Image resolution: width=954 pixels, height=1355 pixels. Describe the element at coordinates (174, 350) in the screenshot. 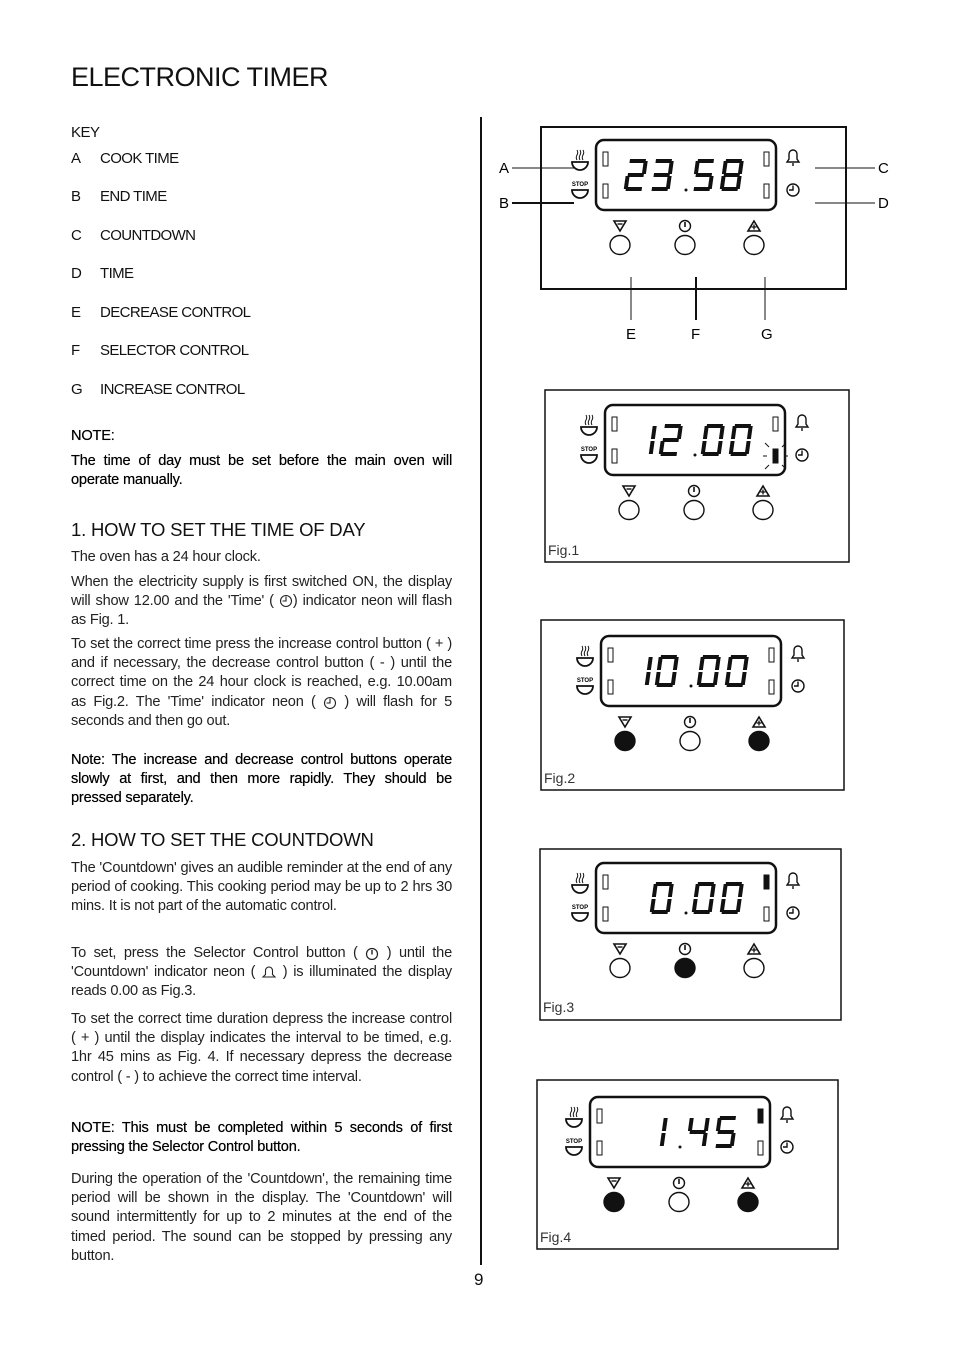

I see `key-label: SELECTOR CONTROL` at that location.